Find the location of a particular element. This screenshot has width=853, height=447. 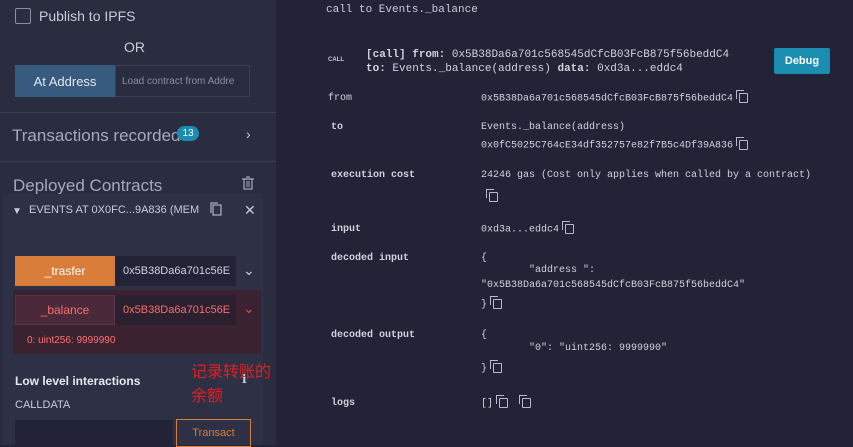

debug-button: Debug is located at coordinates (802, 61).